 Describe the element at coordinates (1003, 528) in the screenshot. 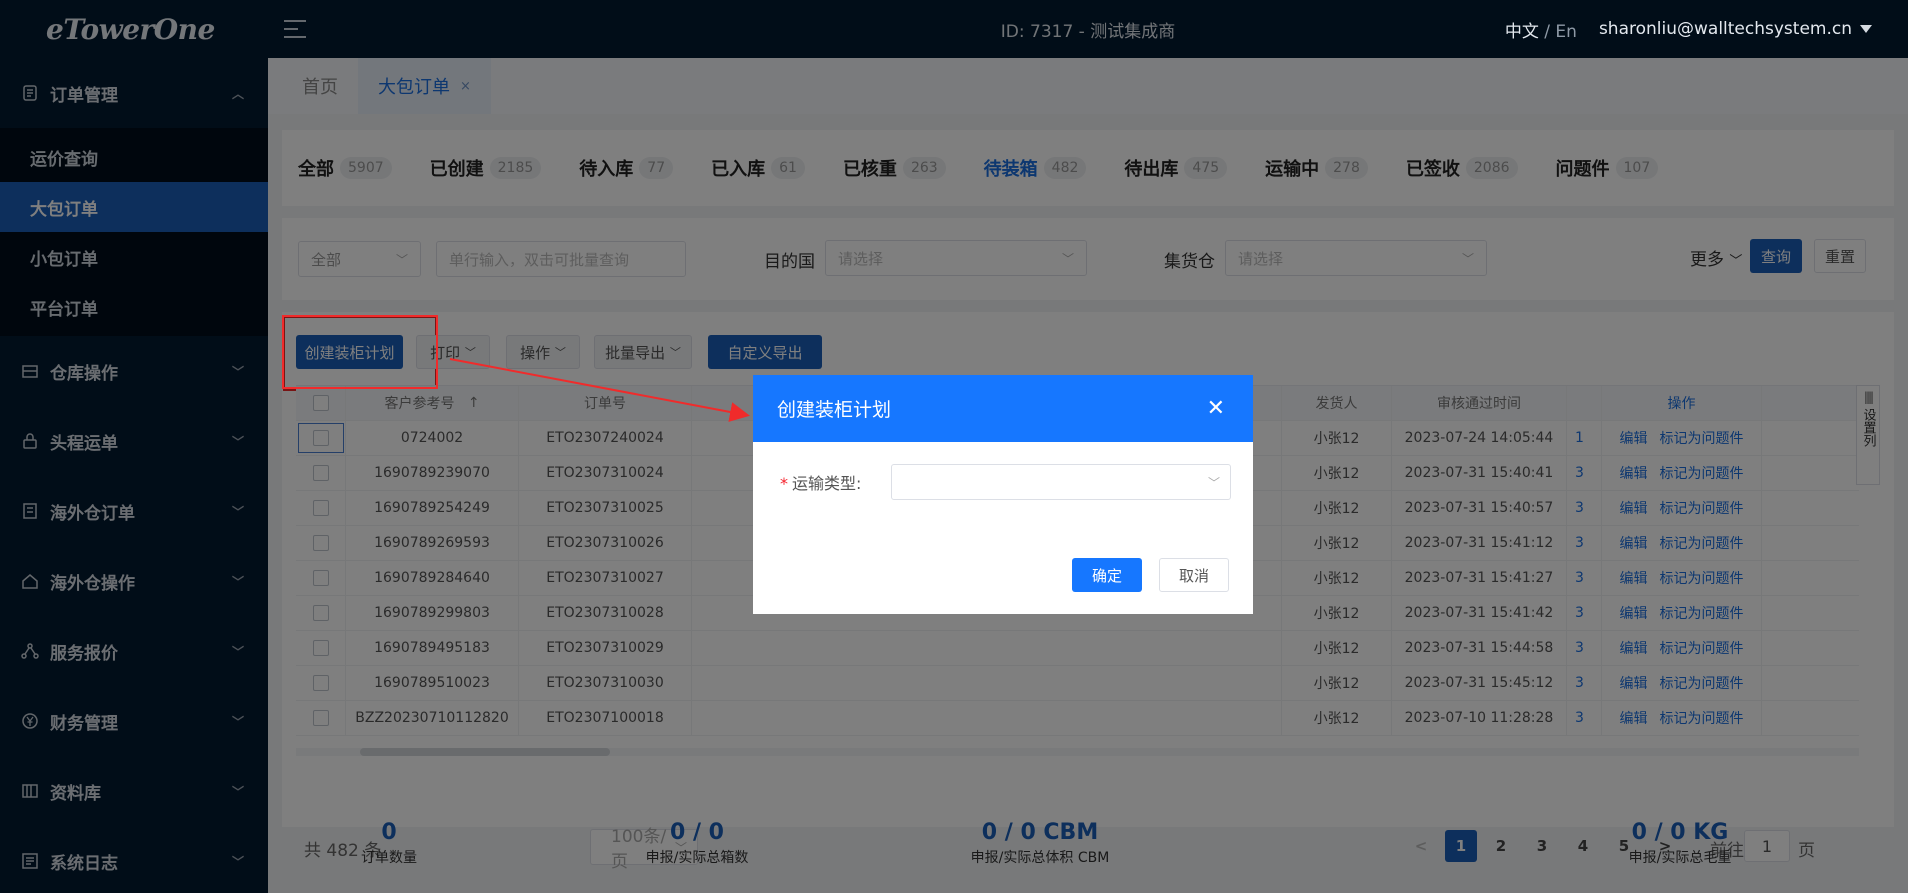

I see `modal-body: * 运输类型: ﹀ 确定 取消` at that location.